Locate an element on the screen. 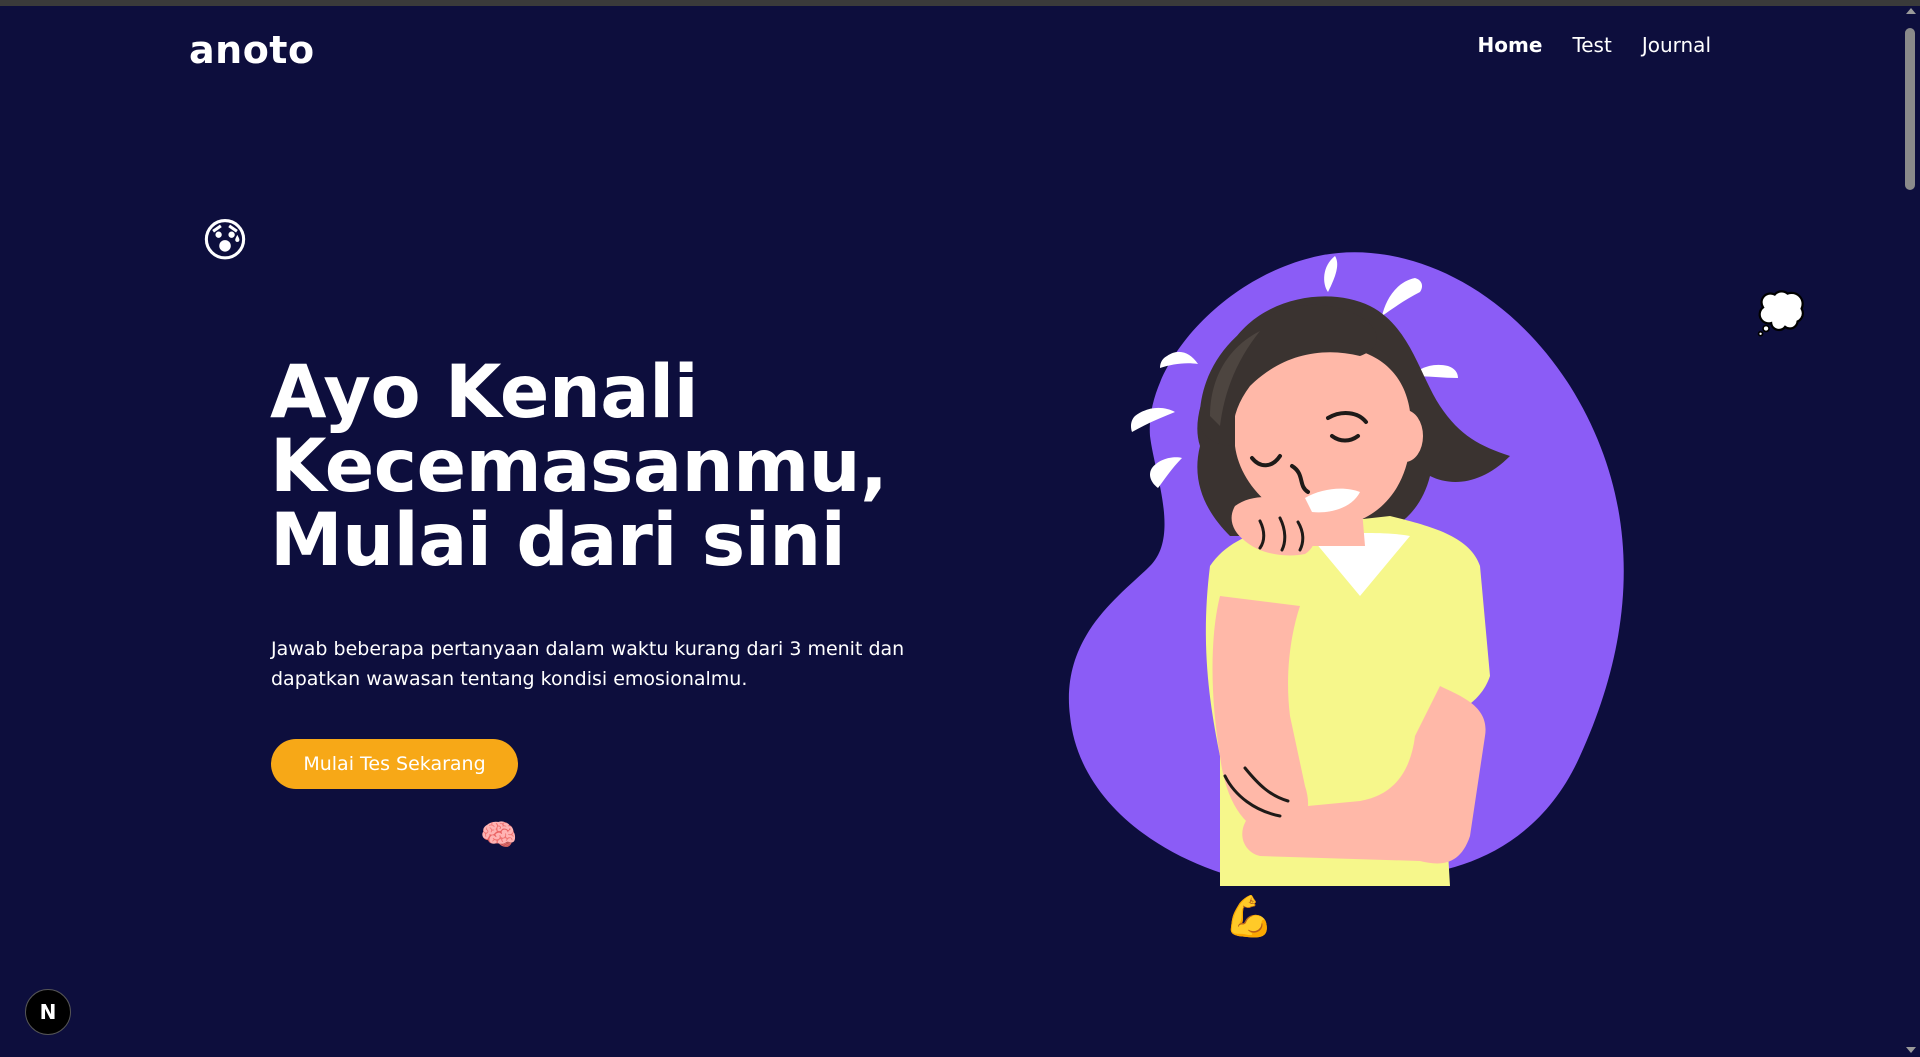 This screenshot has height=1057, width=1920. nav-test: Test is located at coordinates (1591, 45).